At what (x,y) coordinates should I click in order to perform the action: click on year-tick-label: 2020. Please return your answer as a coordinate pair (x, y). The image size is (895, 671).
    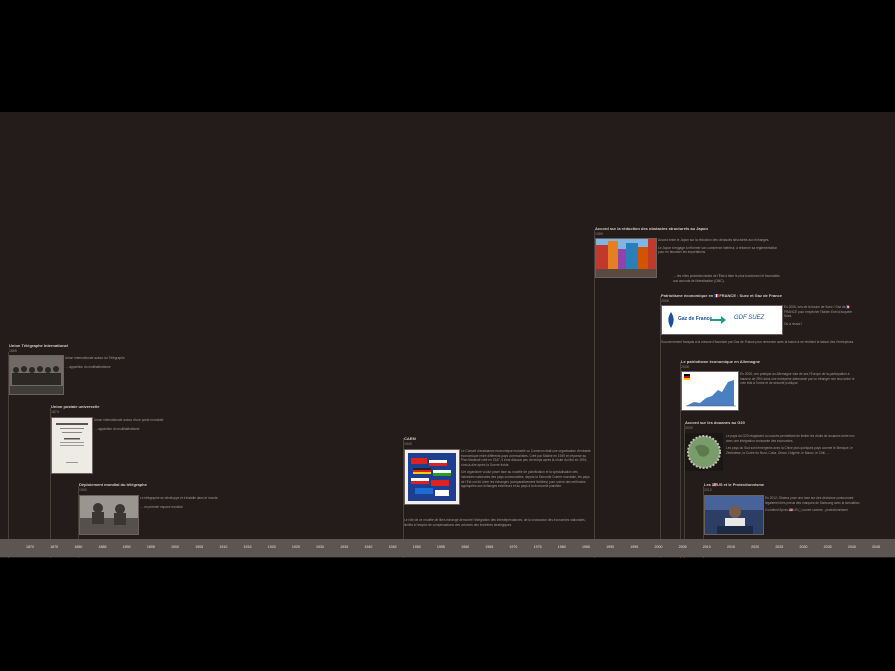
    Looking at the image, I should click on (755, 547).